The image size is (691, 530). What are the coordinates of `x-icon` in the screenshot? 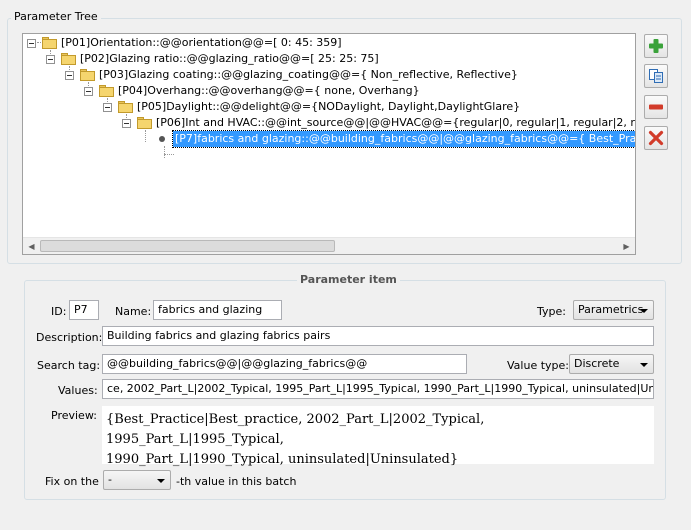 It's located at (656, 138).